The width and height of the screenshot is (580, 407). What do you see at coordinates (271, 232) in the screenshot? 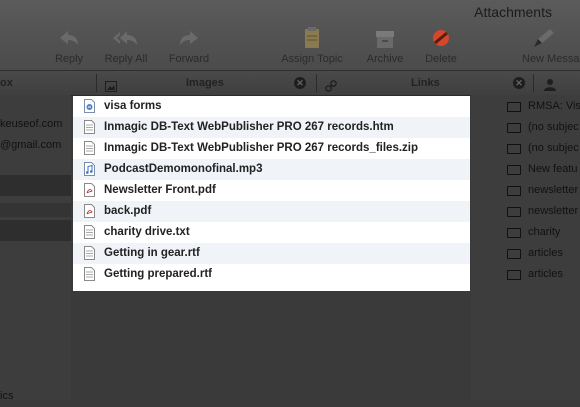
I see `attachment-item: charity drive.txt` at bounding box center [271, 232].